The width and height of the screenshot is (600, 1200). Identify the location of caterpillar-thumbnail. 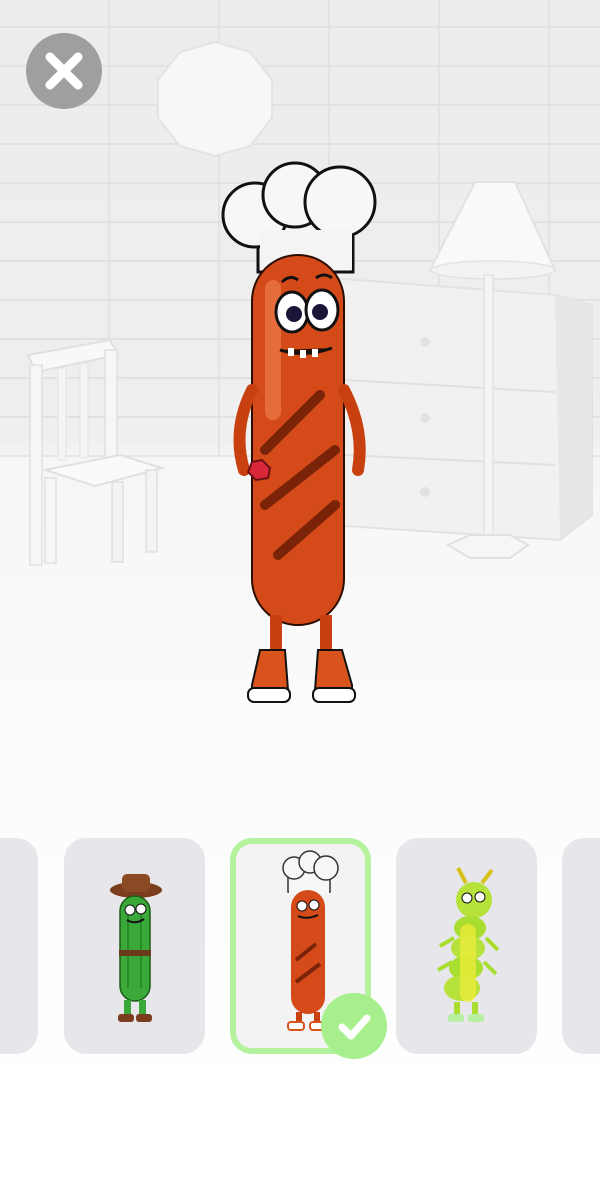
(468, 944).